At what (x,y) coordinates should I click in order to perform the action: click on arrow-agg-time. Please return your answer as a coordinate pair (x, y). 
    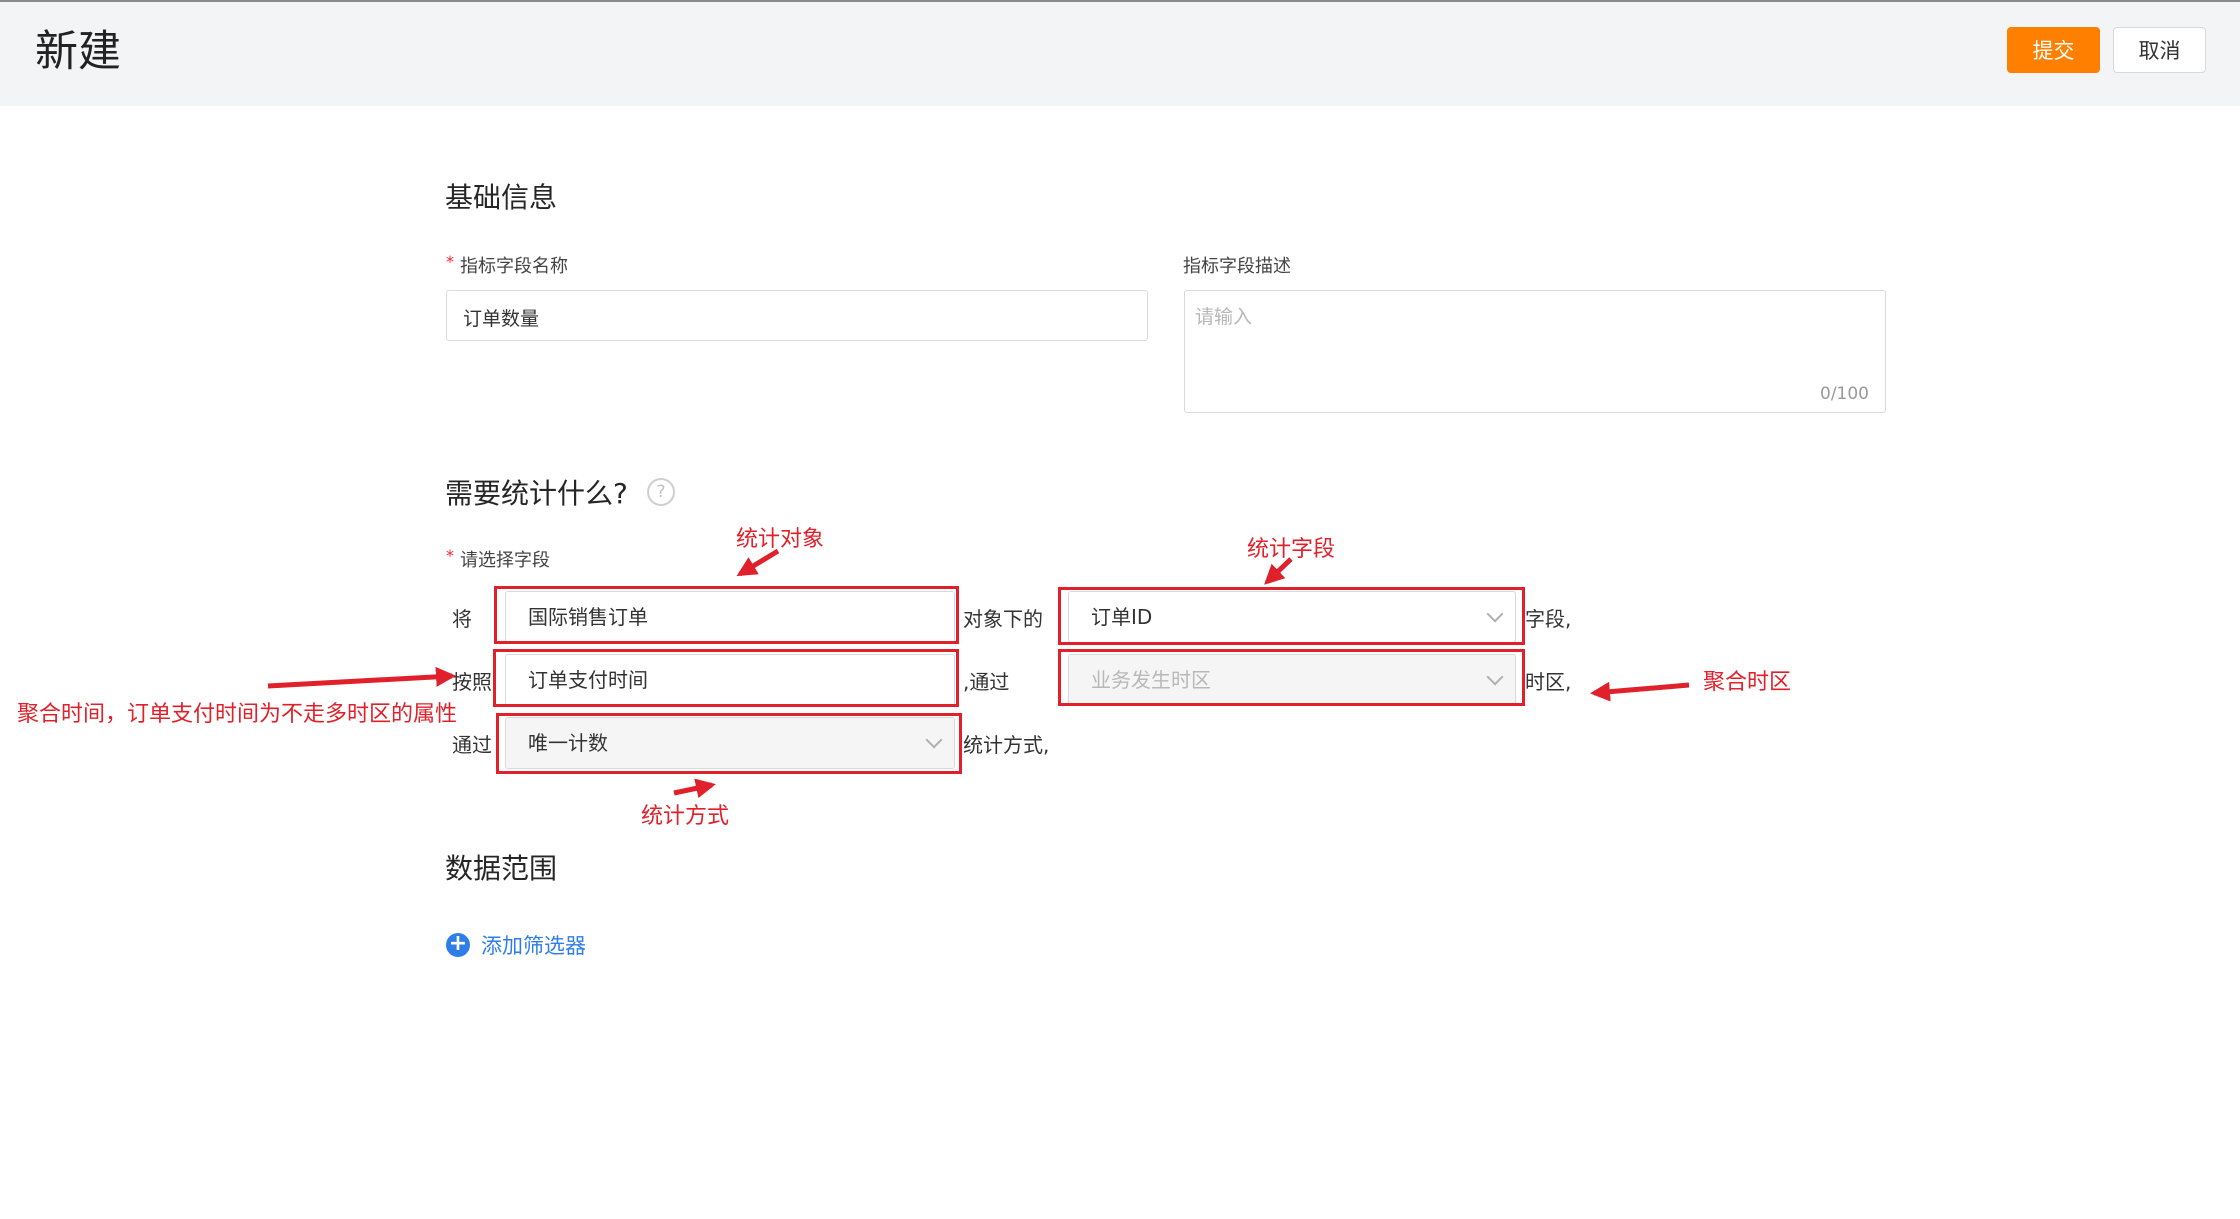
    Looking at the image, I should click on (361, 677).